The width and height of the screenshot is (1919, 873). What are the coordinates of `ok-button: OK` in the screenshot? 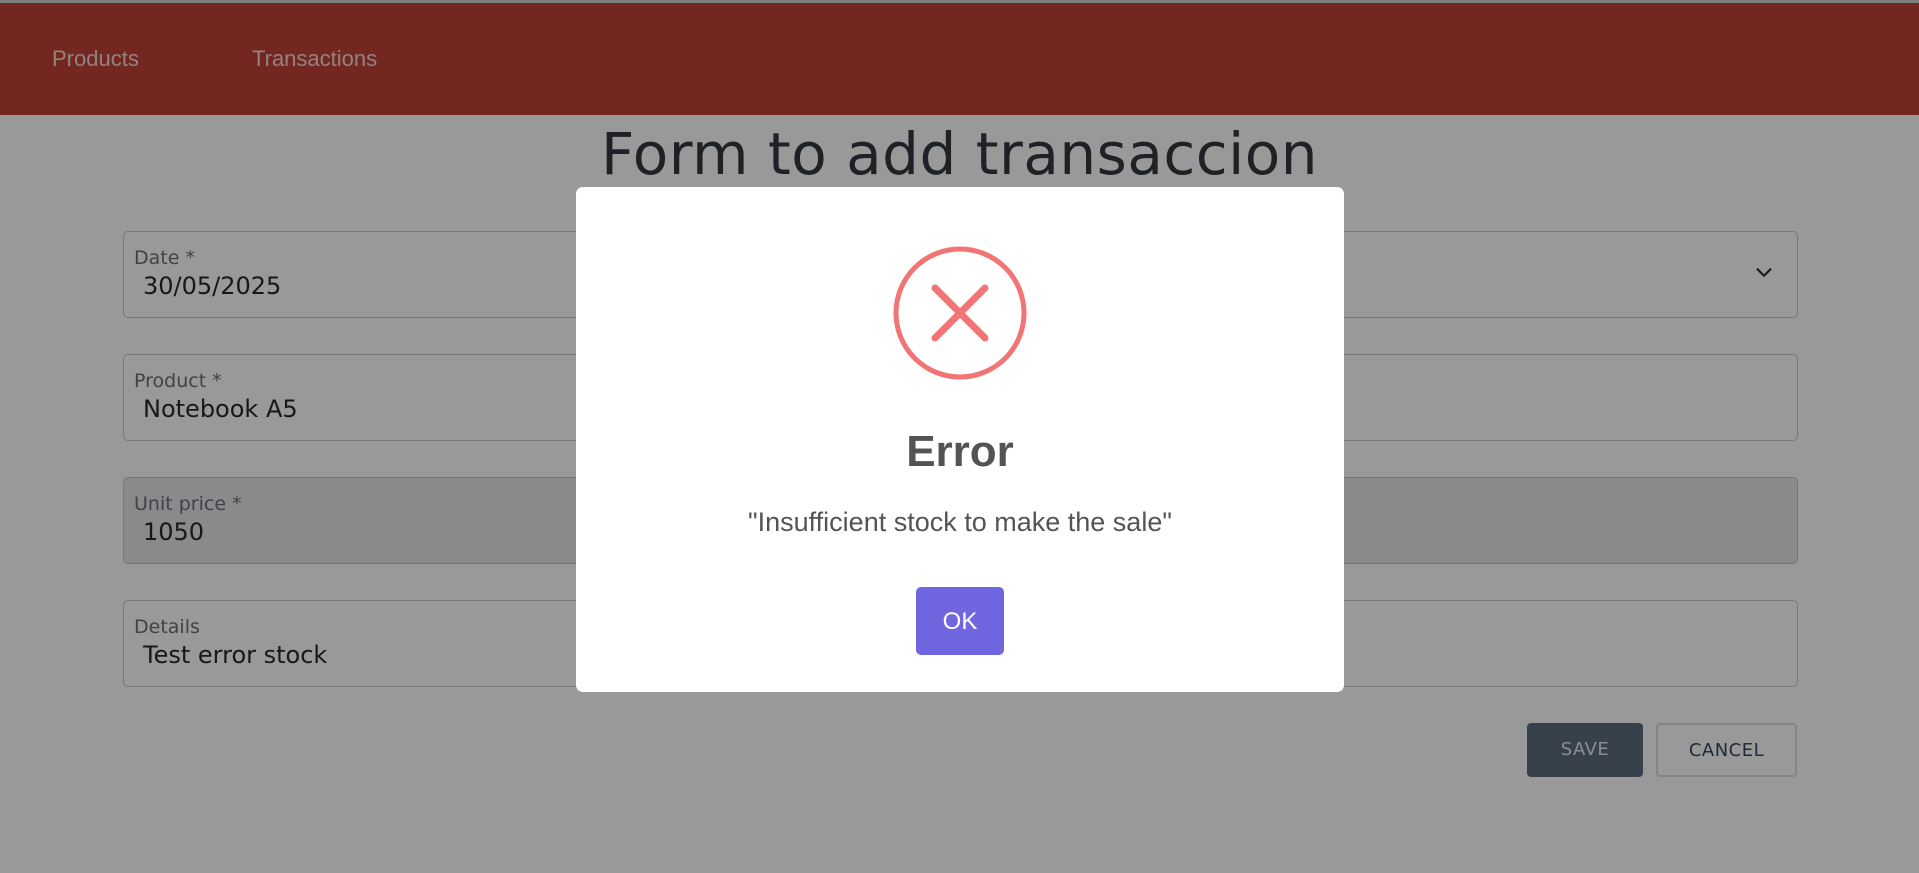 It's located at (960, 621).